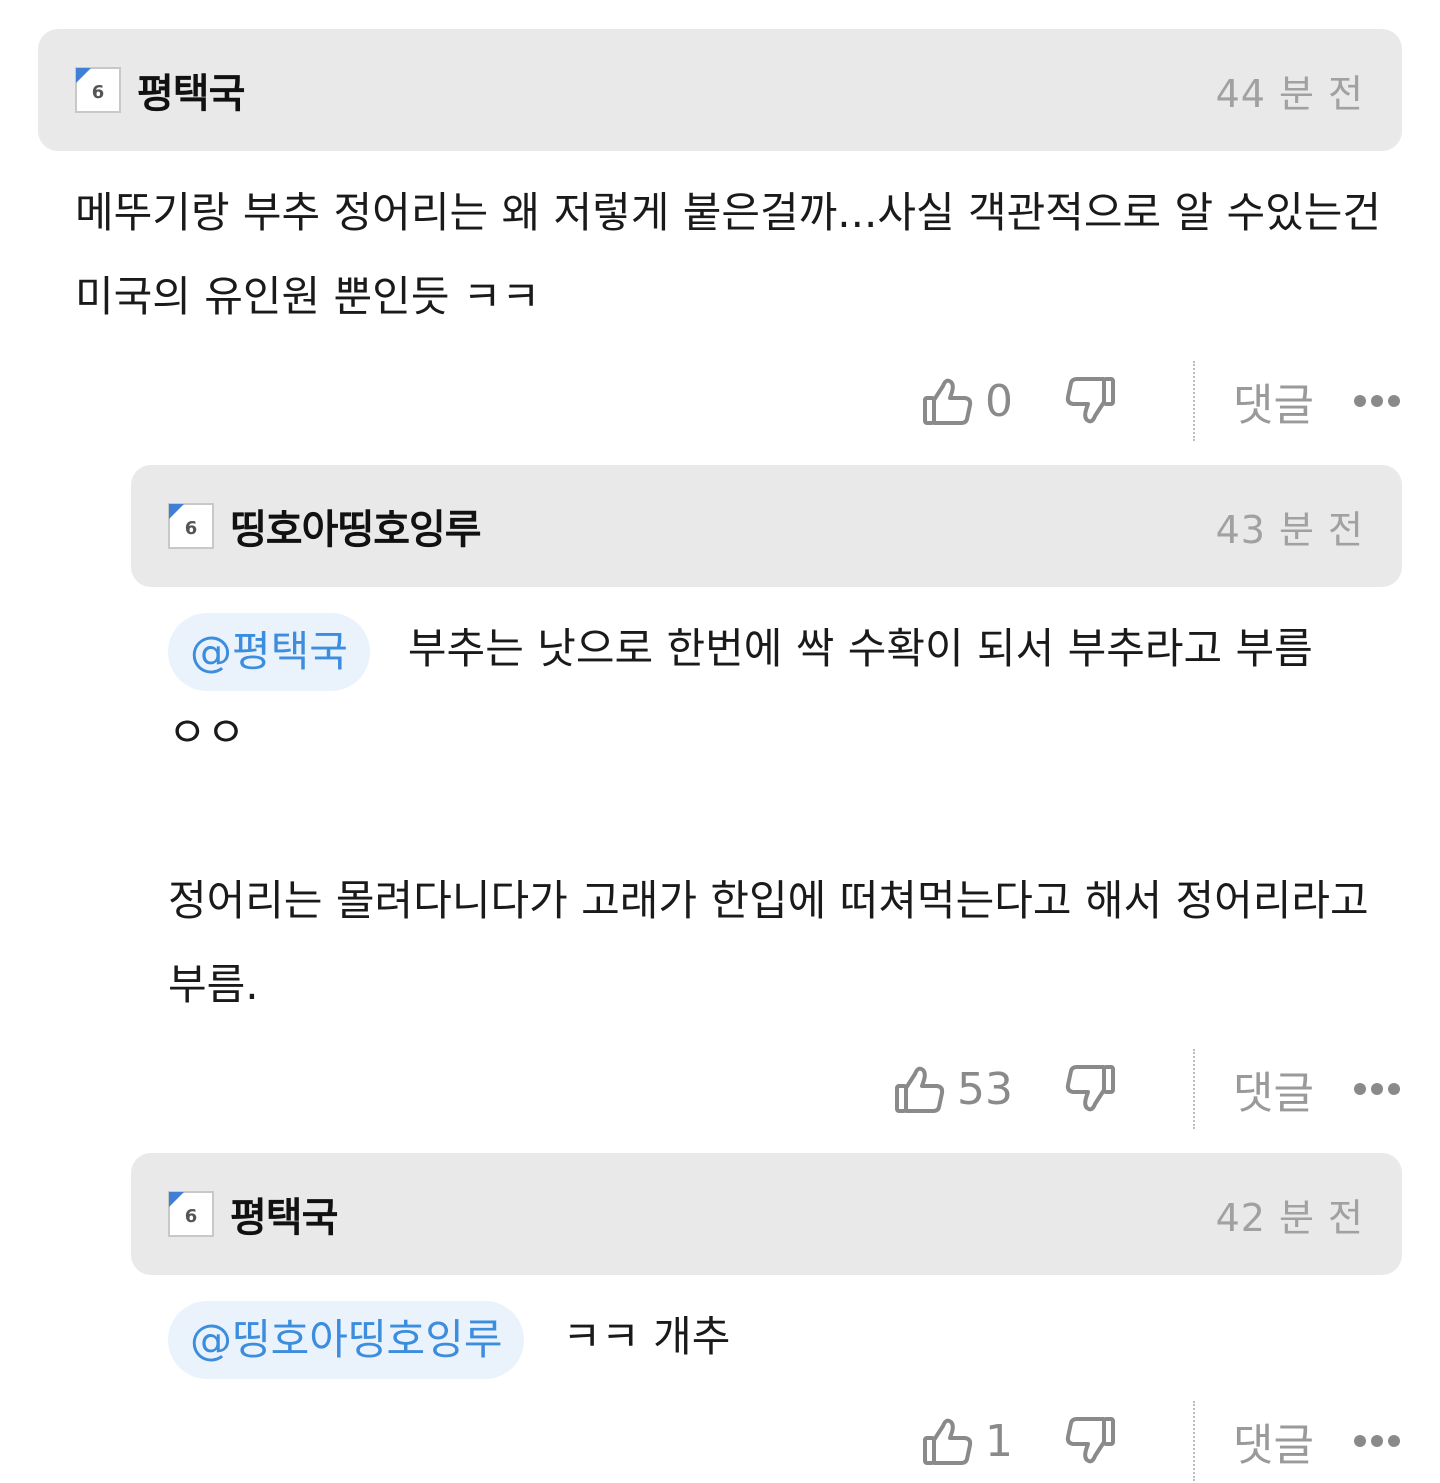 This screenshot has width=1440, height=1483. I want to click on mention-tag: @띵호아띵호잉루, so click(346, 1339).